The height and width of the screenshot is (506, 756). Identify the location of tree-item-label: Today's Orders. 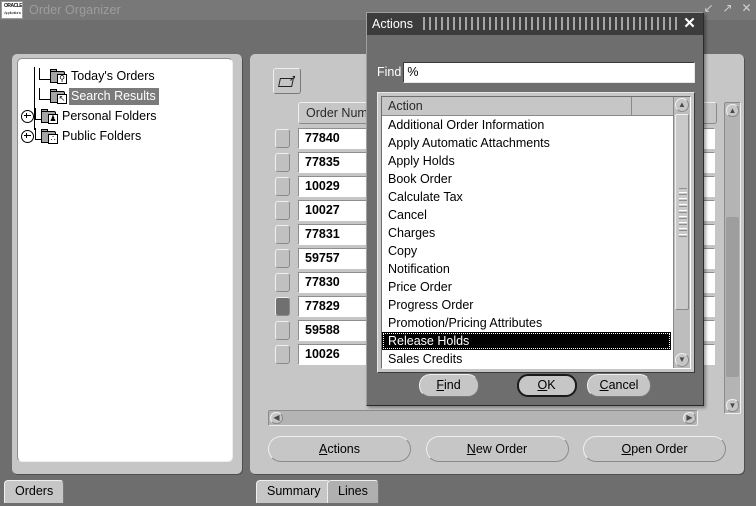
(113, 76).